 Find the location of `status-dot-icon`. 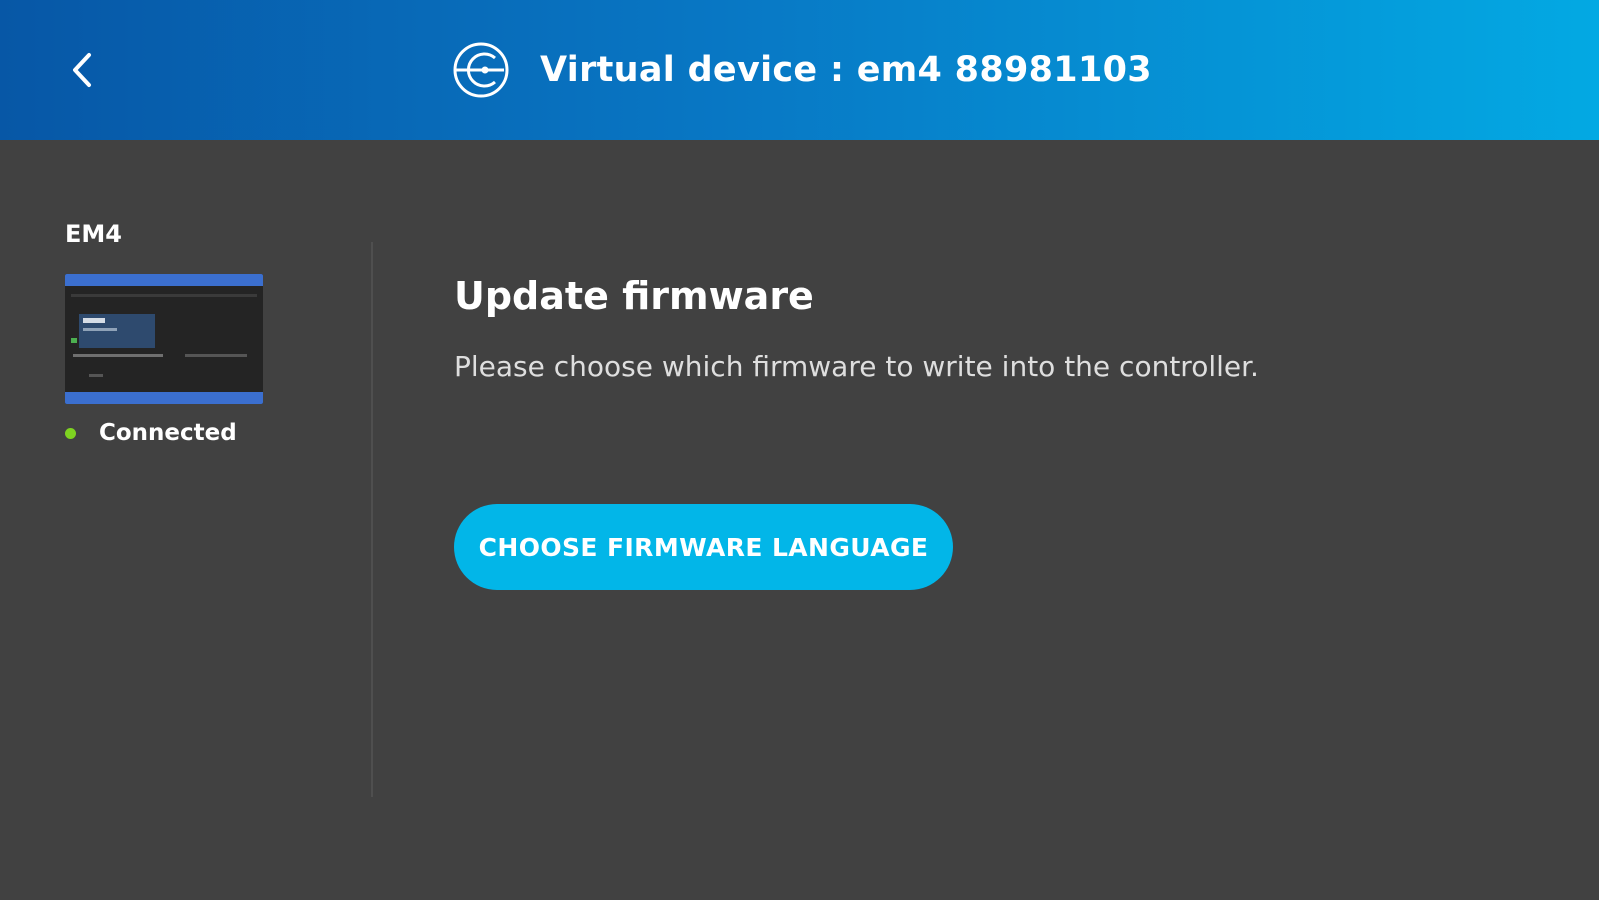

status-dot-icon is located at coordinates (70, 433).